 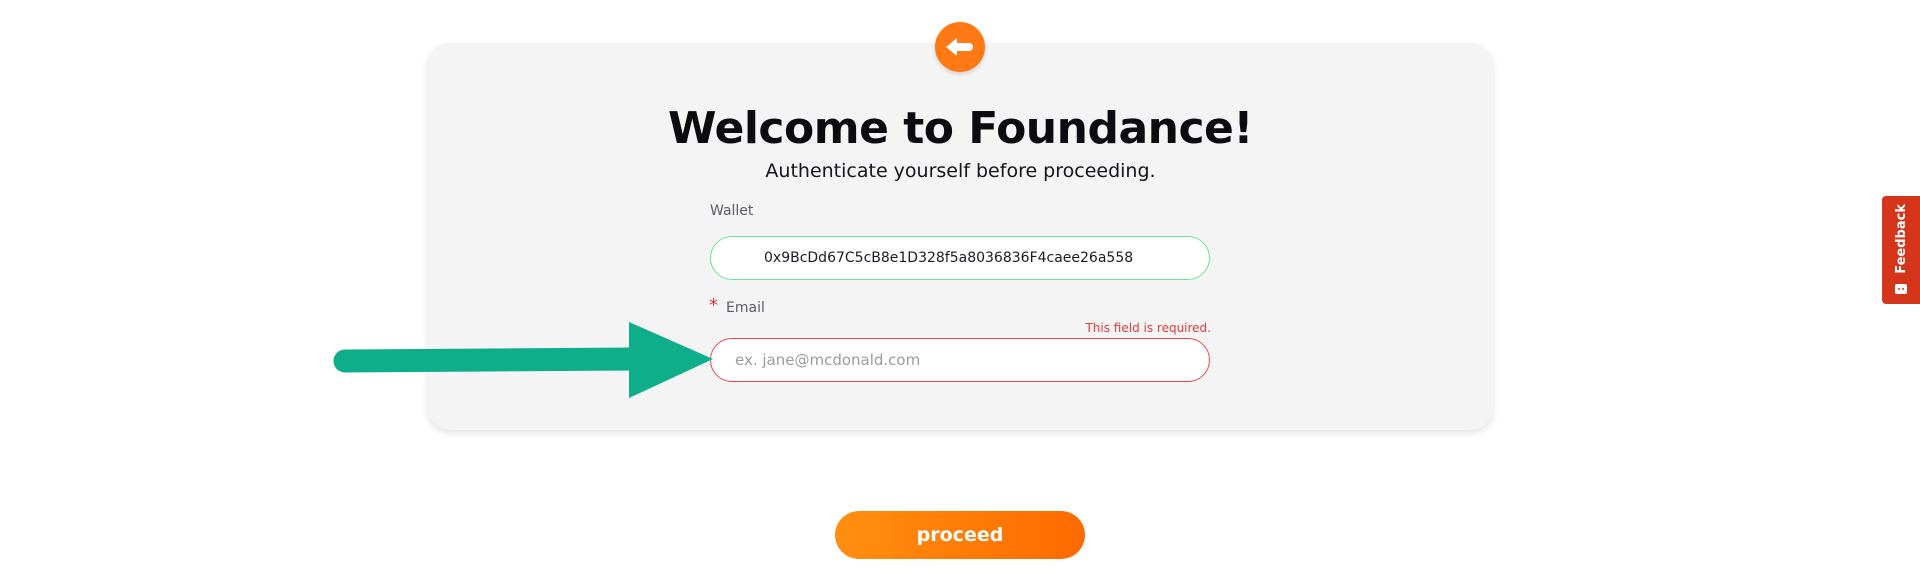 I want to click on annotation-arrow-icon, so click(x=523, y=360).